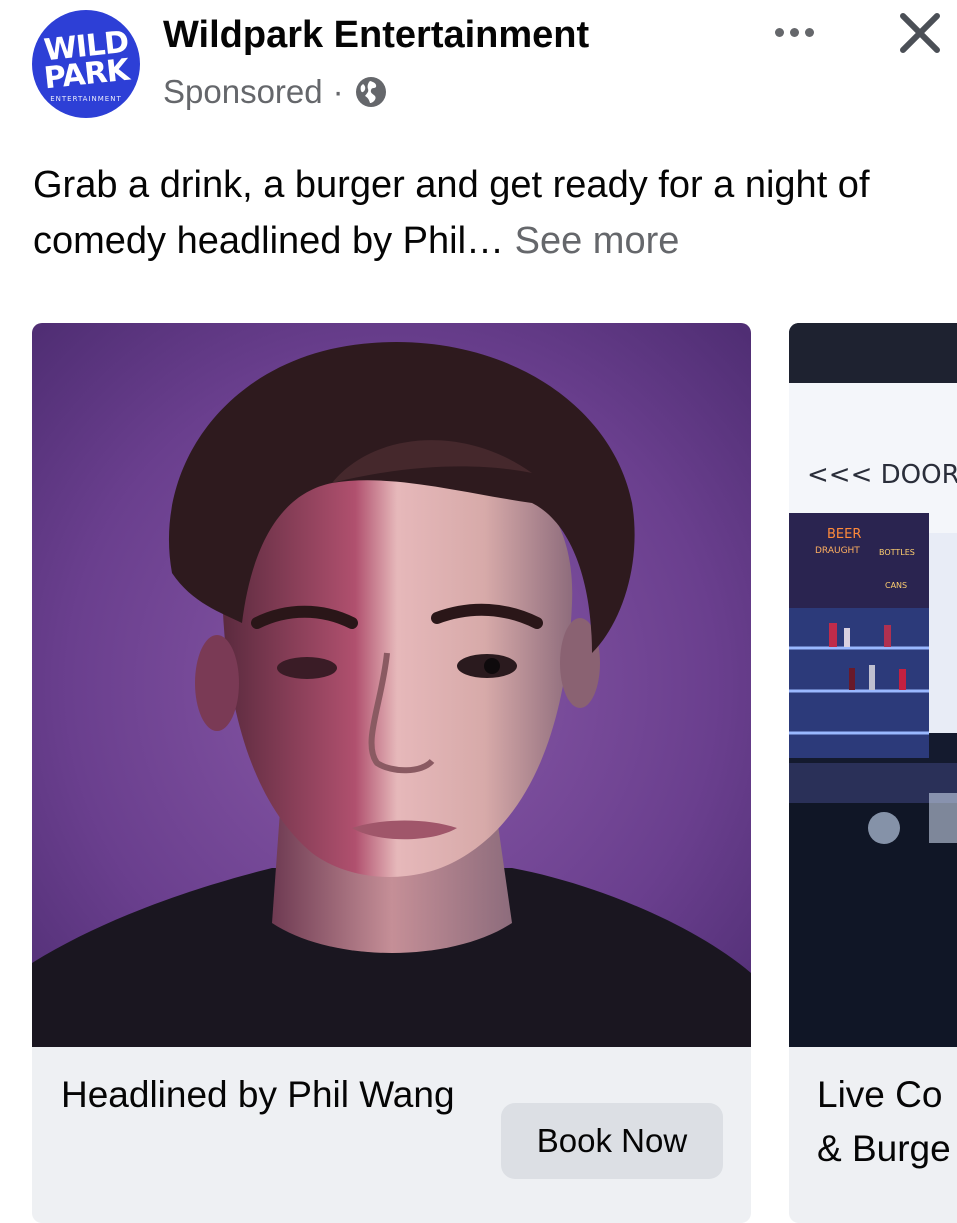 The height and width of the screenshot is (1223, 957). I want to click on book-now-button: Book Now, so click(612, 1141).